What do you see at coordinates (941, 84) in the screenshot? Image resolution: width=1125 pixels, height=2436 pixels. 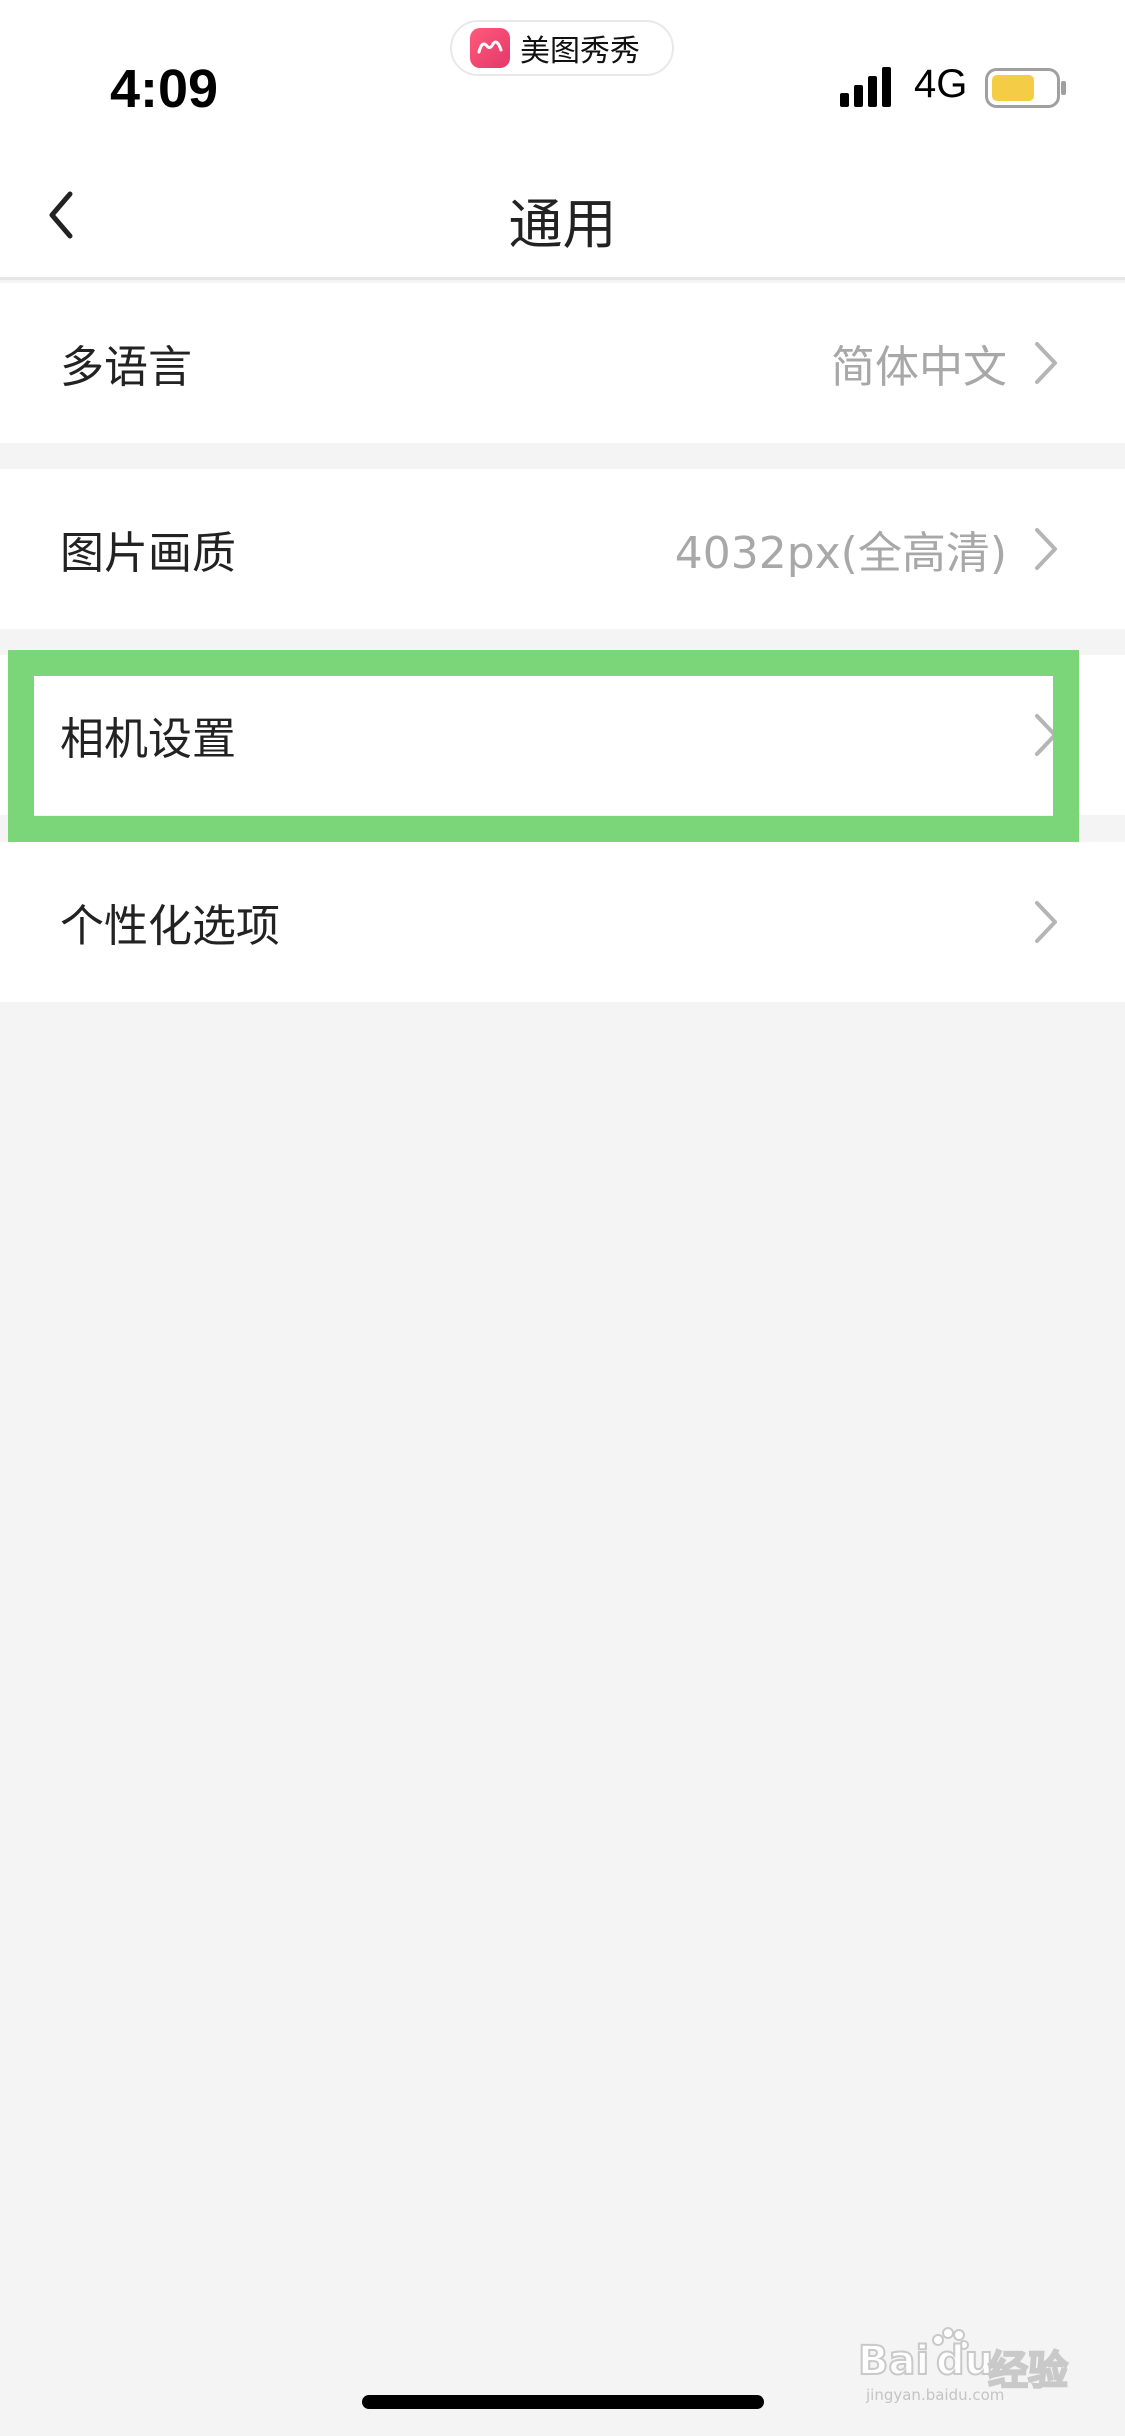 I see `network-type: 4G` at bounding box center [941, 84].